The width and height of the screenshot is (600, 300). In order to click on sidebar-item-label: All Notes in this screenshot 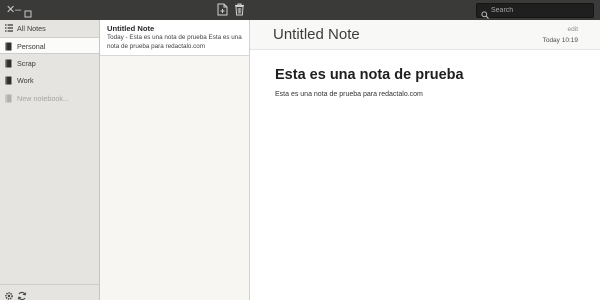, I will do `click(31, 28)`.